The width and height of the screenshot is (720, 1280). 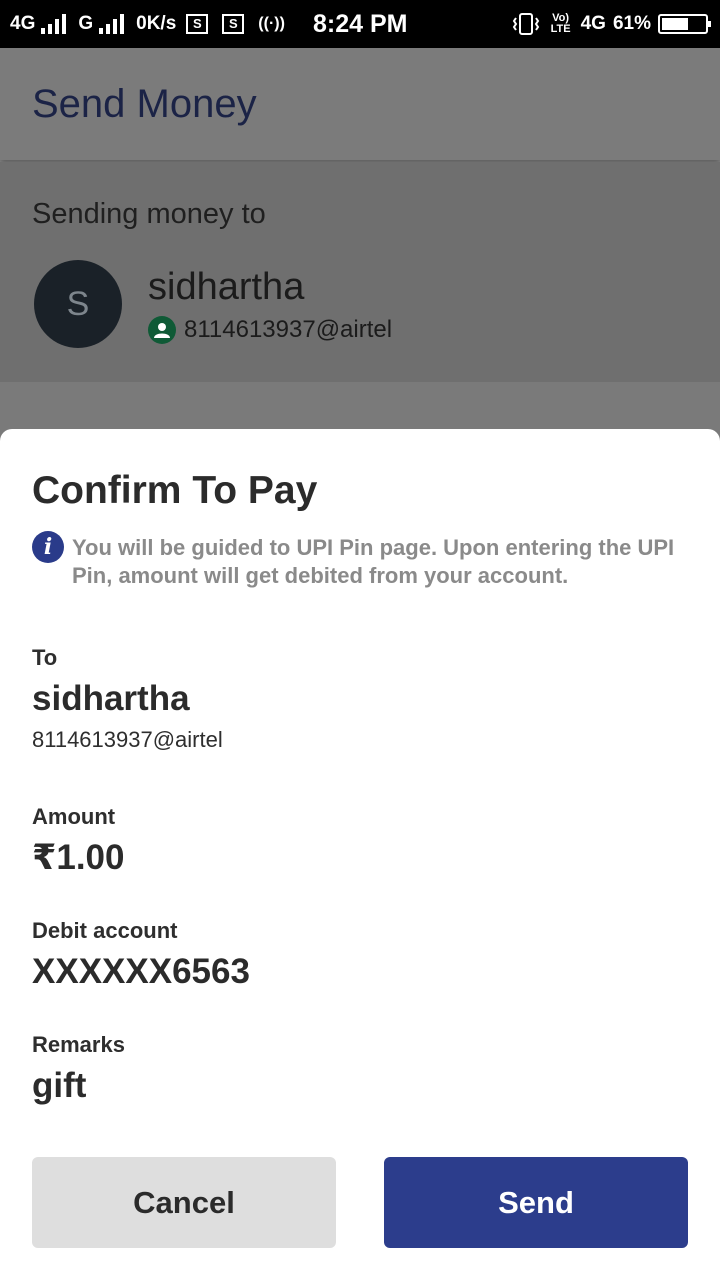 What do you see at coordinates (593, 23) in the screenshot?
I see `network-type-3: 4G` at bounding box center [593, 23].